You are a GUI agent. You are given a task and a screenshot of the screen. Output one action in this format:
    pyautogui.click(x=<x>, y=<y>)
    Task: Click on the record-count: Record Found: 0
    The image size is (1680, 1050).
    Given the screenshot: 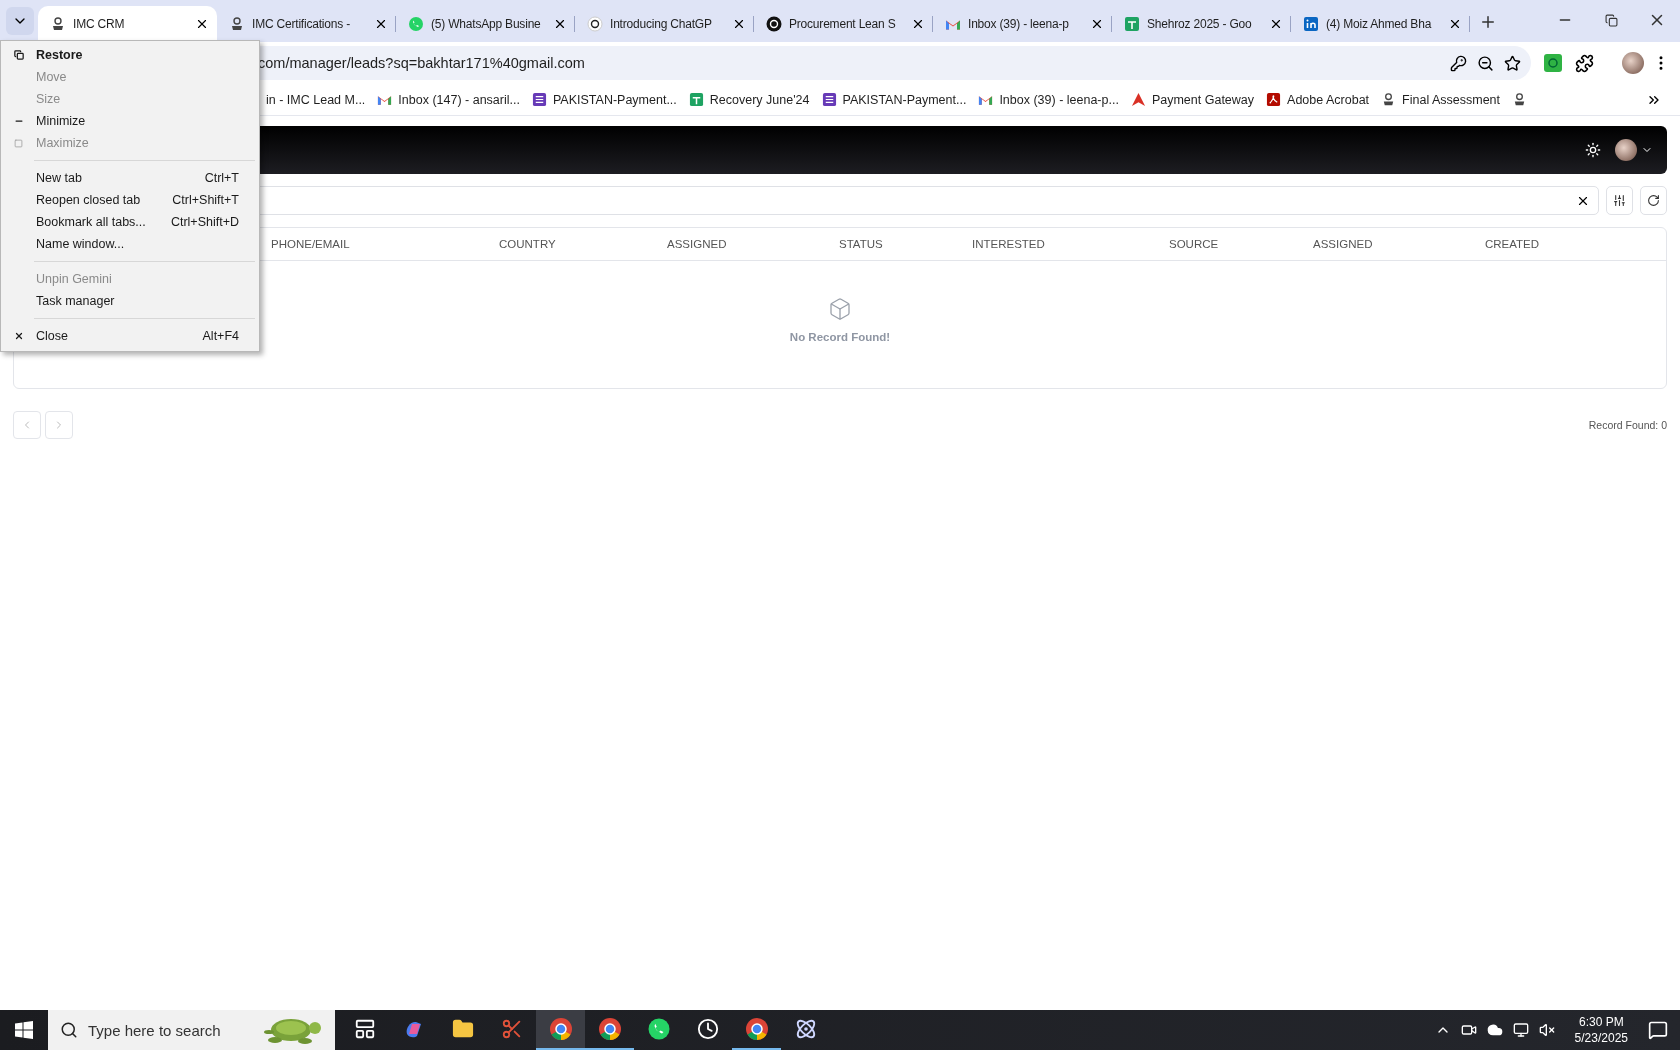 What is the action you would take?
    pyautogui.click(x=1627, y=425)
    